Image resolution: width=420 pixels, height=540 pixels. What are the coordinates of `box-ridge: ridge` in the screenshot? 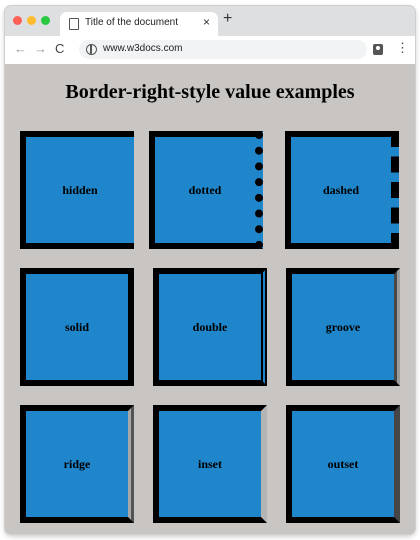 It's located at (77, 464).